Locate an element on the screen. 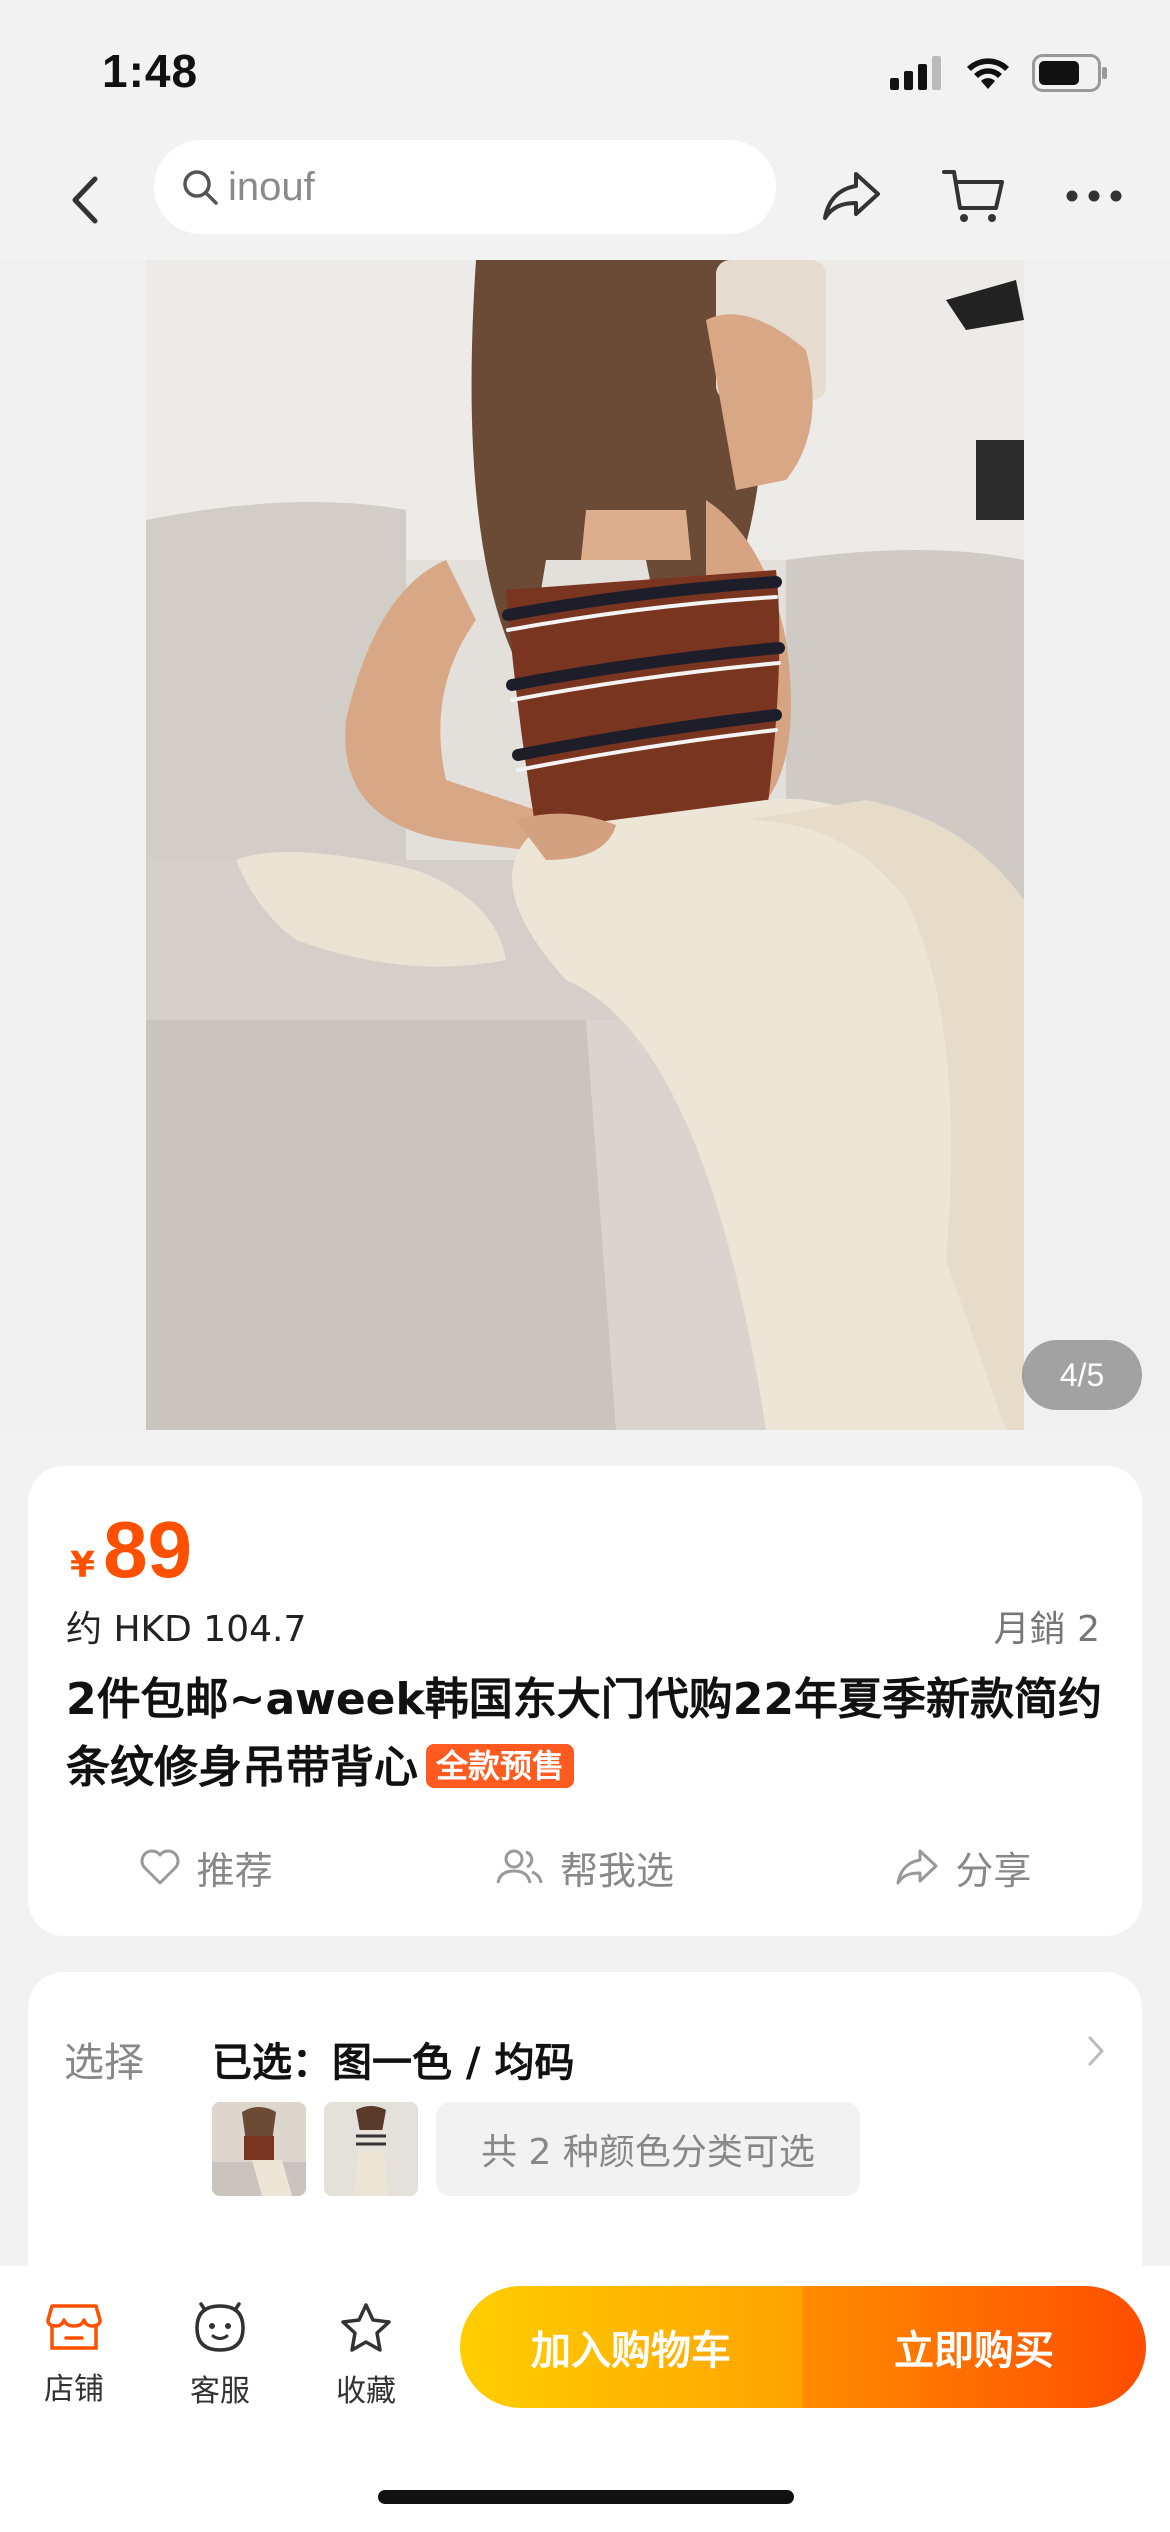 The width and height of the screenshot is (1170, 2532). currency-symbol: ¥ is located at coordinates (83, 1565).